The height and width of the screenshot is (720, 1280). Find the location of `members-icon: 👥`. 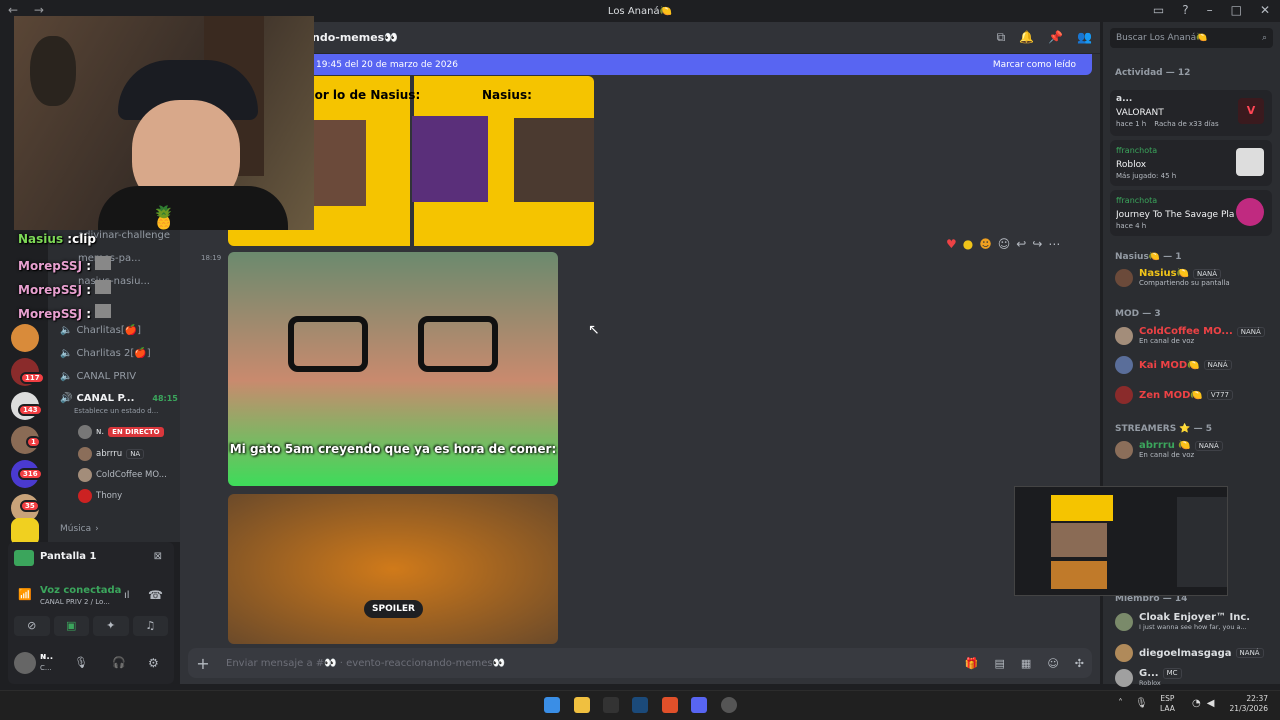

members-icon: 👥 is located at coordinates (1084, 37).